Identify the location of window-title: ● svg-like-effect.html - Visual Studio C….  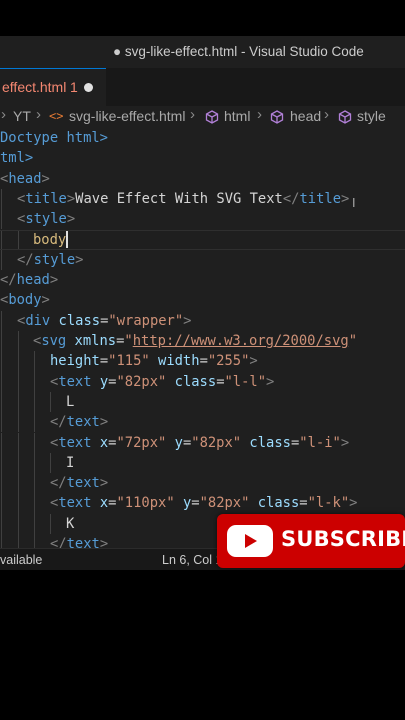
(238, 51).